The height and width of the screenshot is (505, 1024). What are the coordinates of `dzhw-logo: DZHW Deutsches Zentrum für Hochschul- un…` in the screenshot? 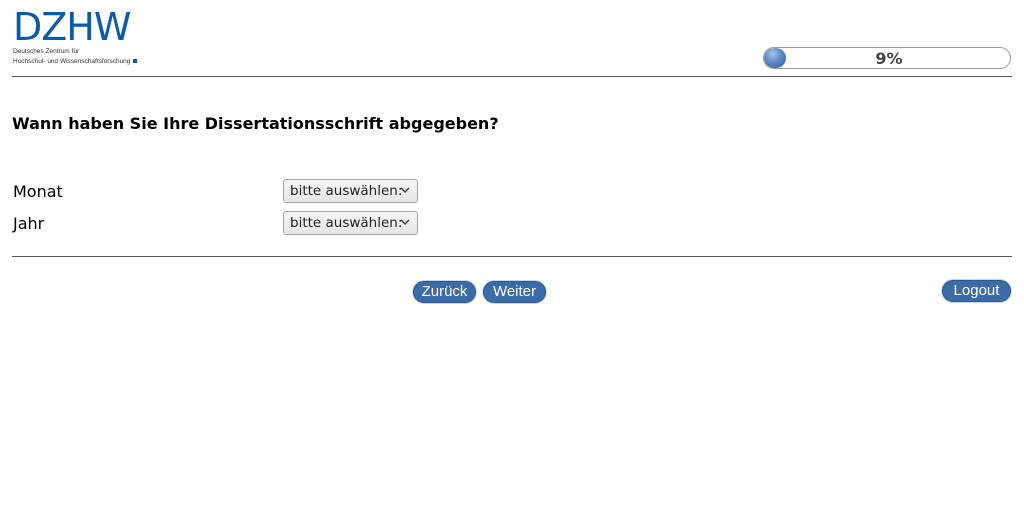 It's located at (80, 38).